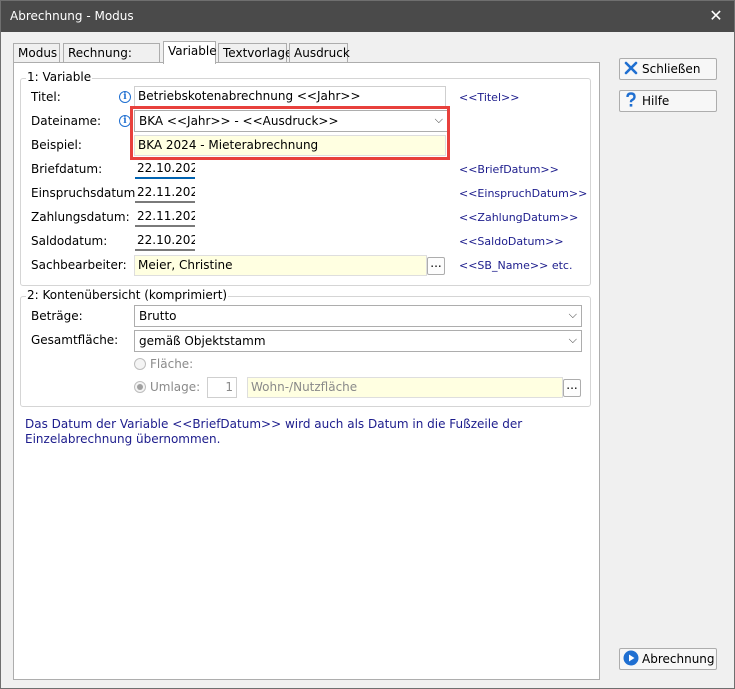 Image resolution: width=735 pixels, height=689 pixels. What do you see at coordinates (631, 658) in the screenshot?
I see `play-icon` at bounding box center [631, 658].